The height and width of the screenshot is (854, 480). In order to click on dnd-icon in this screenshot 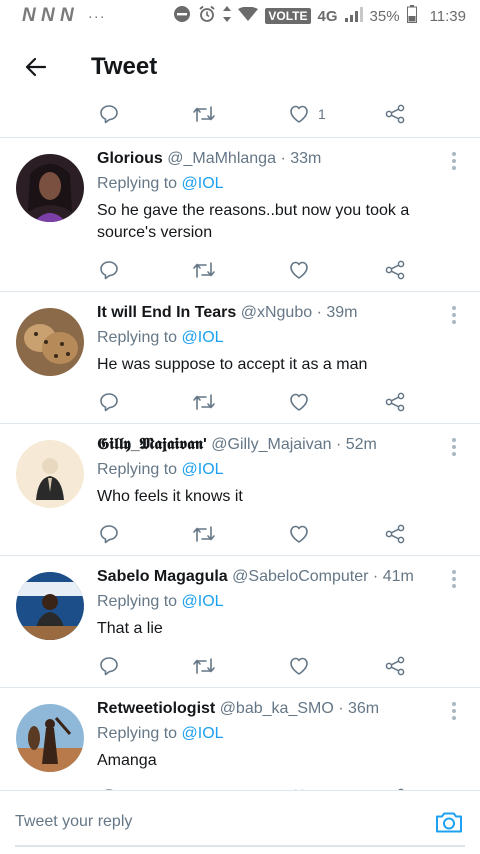, I will do `click(182, 16)`.